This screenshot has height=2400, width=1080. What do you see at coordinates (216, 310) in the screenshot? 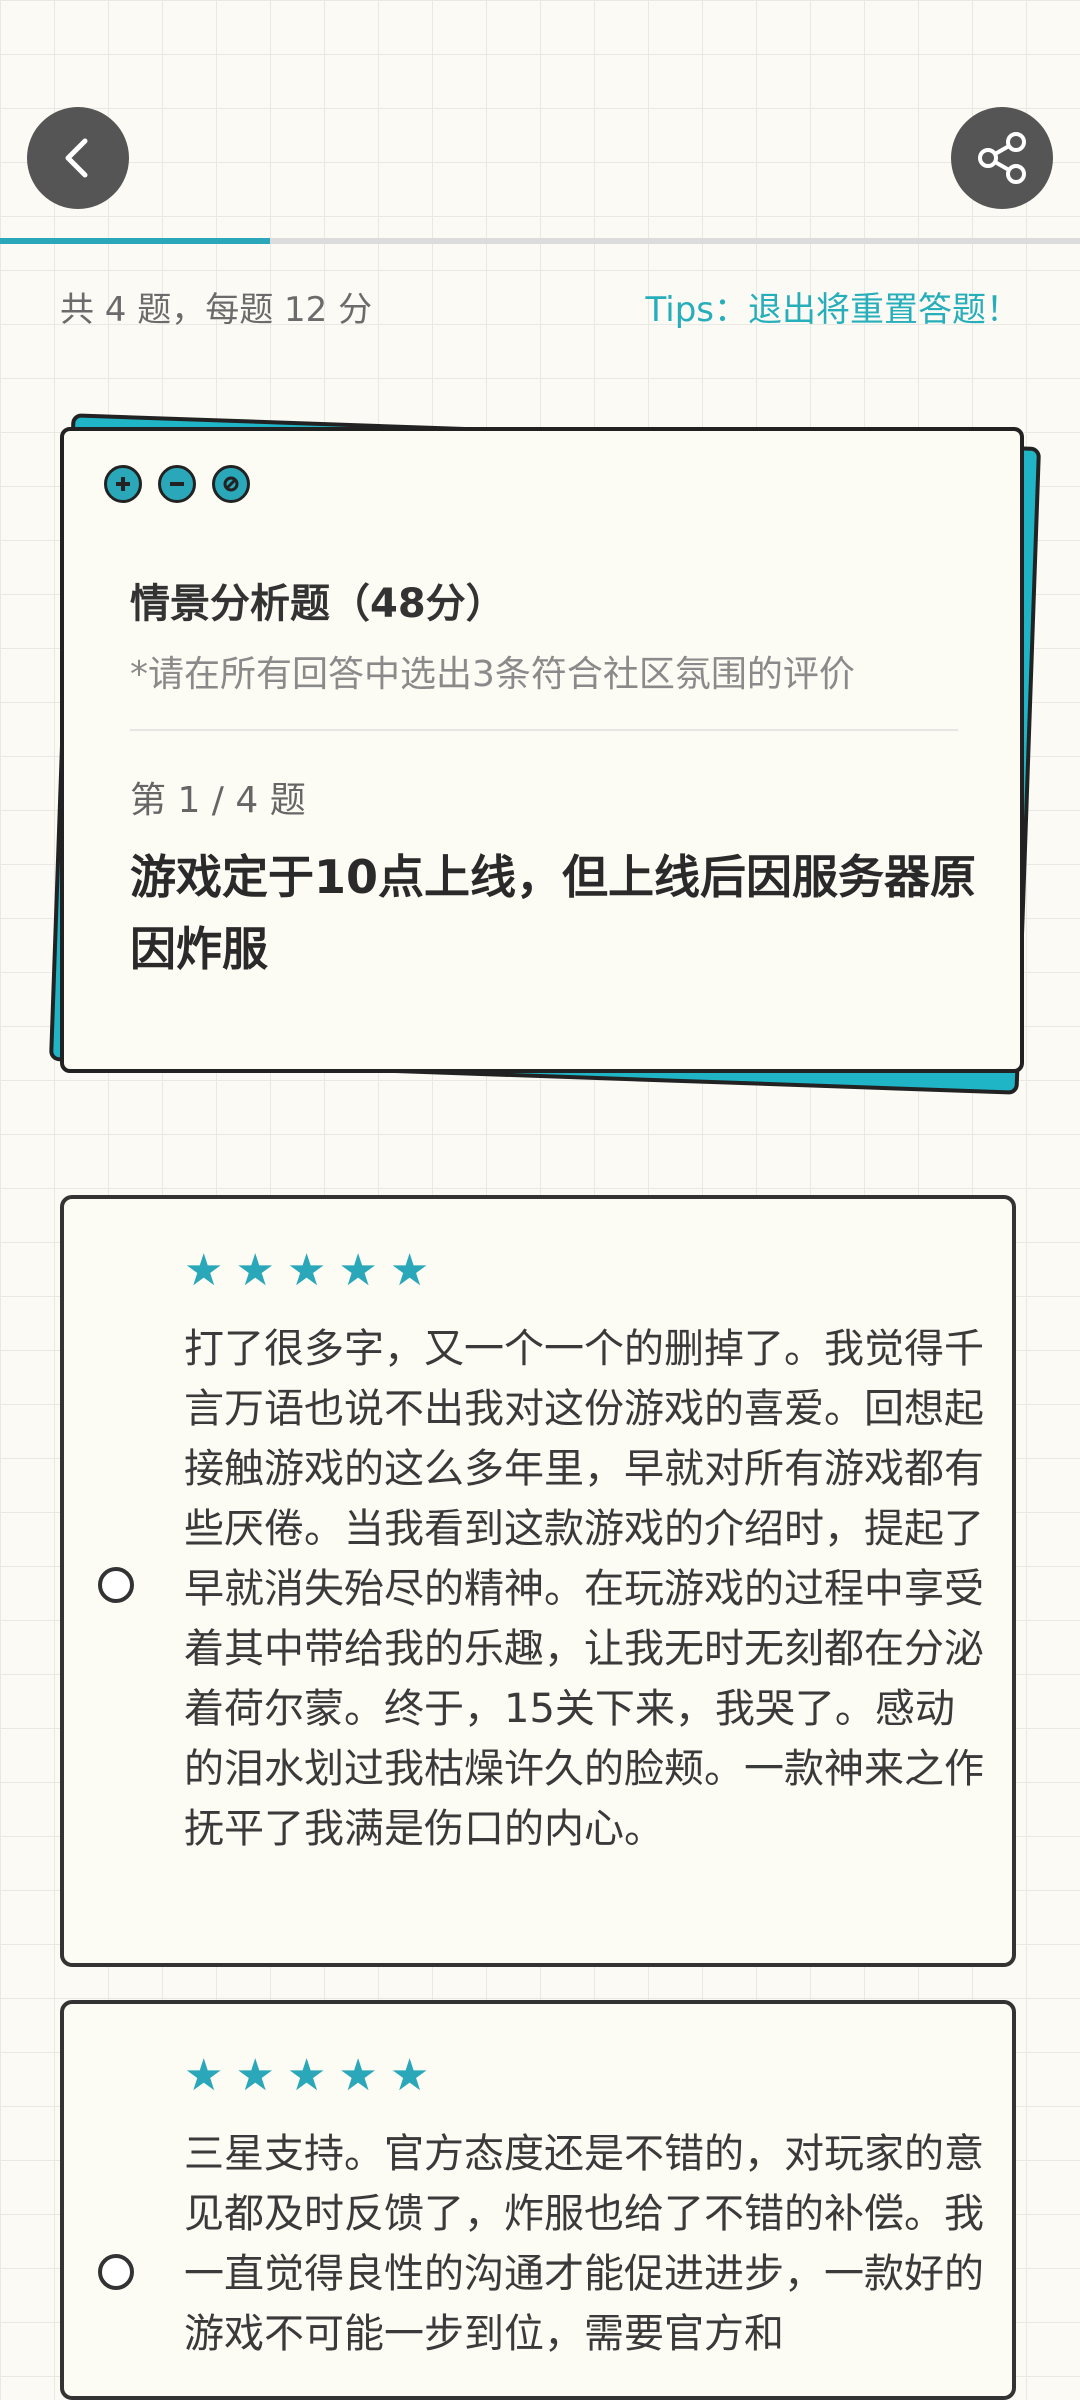
I see `question-total: 共 4 题，每题 12 分` at bounding box center [216, 310].